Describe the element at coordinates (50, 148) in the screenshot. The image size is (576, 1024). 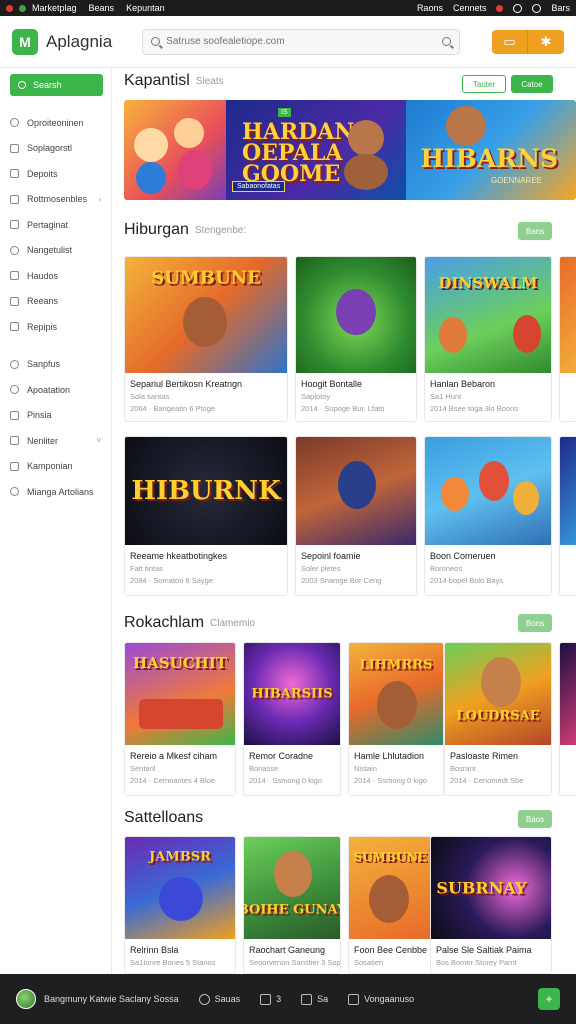
I see `sidebar-item-label: Soplagorstl` at that location.